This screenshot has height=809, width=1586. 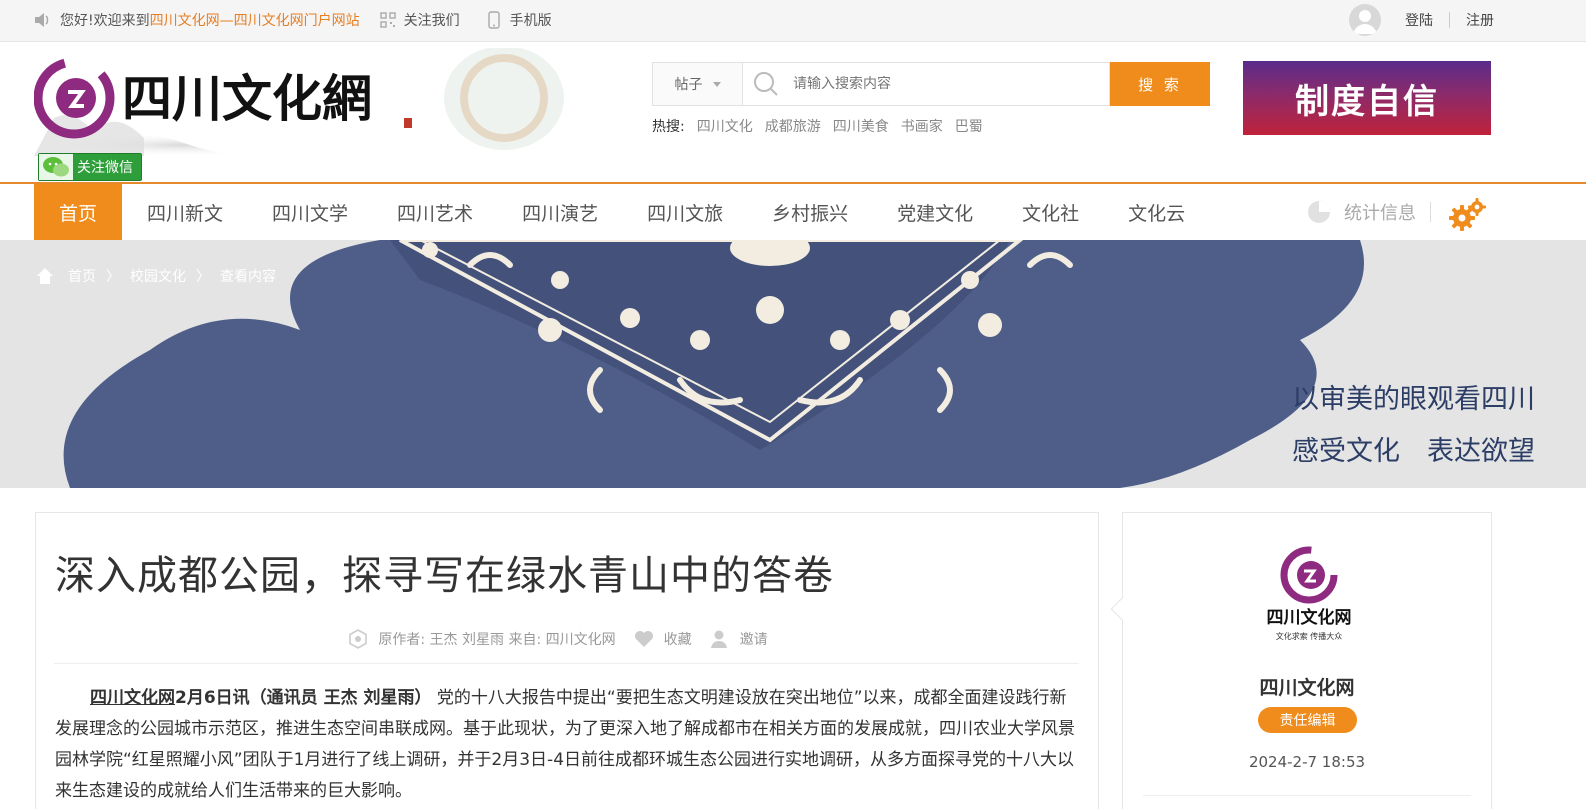 I want to click on nav-item-sichuan-performance: 四川演艺, so click(x=559, y=212).